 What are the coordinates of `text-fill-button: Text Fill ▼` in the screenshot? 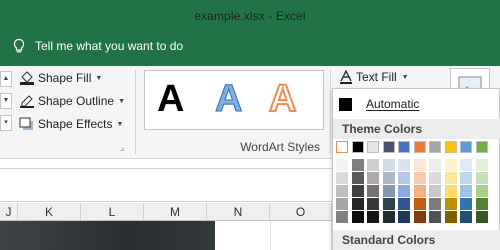 It's located at (374, 77).